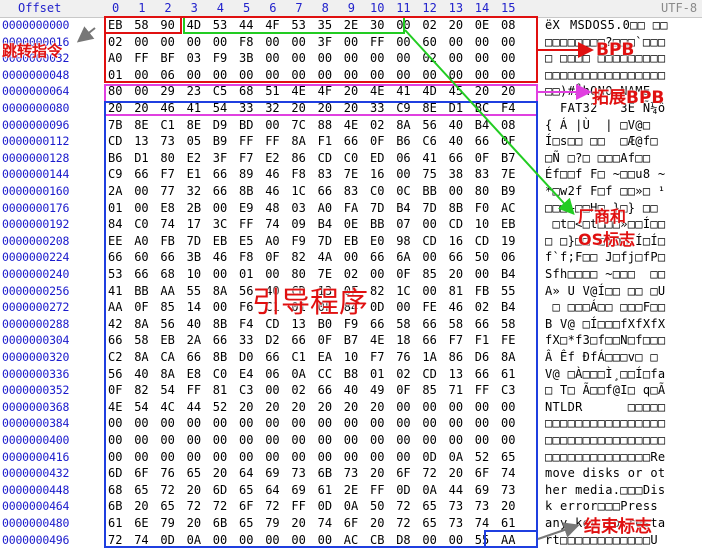  Describe the element at coordinates (403, 357) in the screenshot. I see `hex-byte: 76` at that location.